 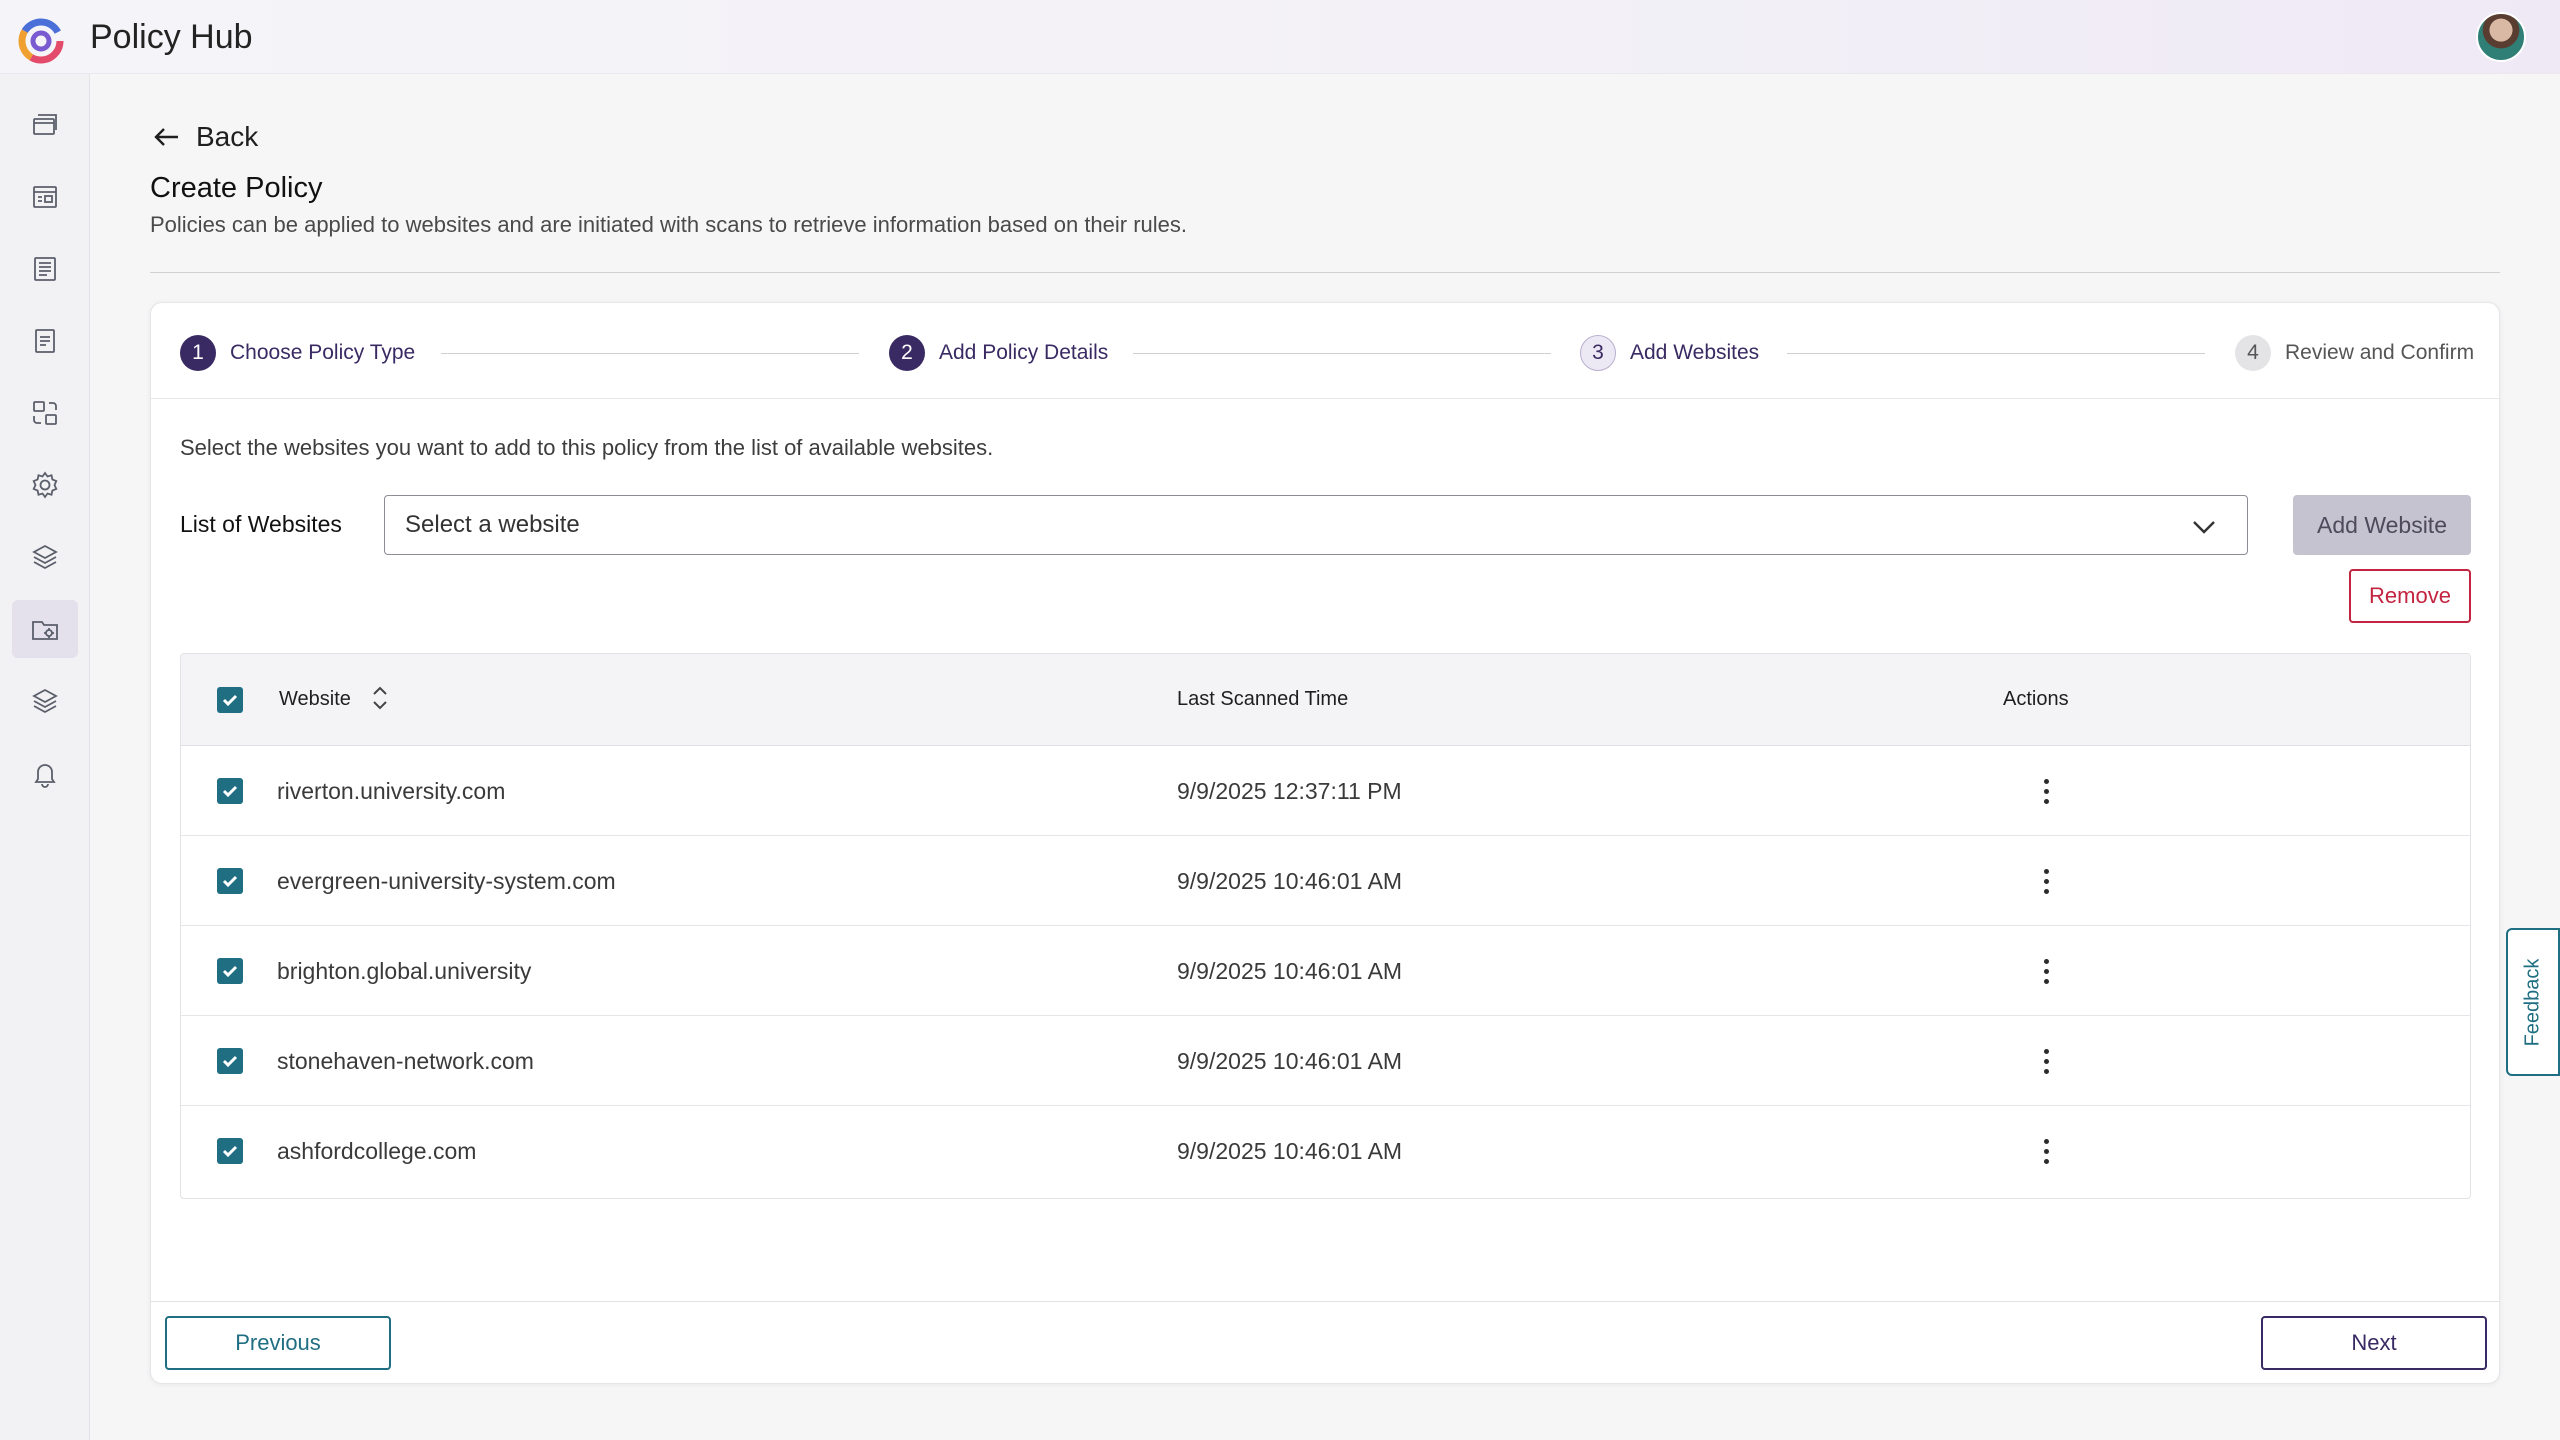 I want to click on sidebar-item-documents, so click(x=45, y=341).